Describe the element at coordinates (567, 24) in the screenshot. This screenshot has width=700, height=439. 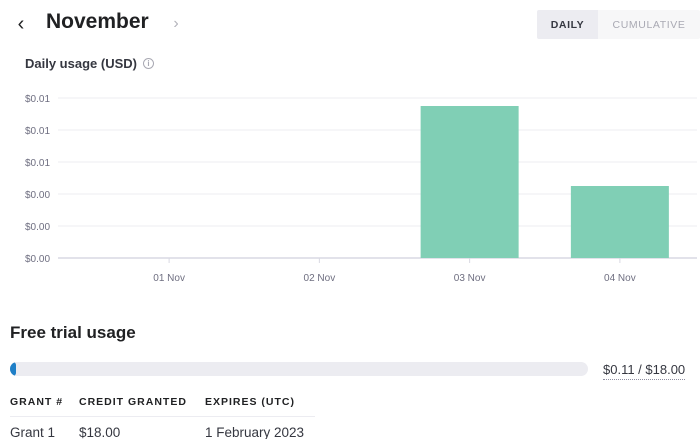
I see `daily-toggle-button: DAILY` at that location.